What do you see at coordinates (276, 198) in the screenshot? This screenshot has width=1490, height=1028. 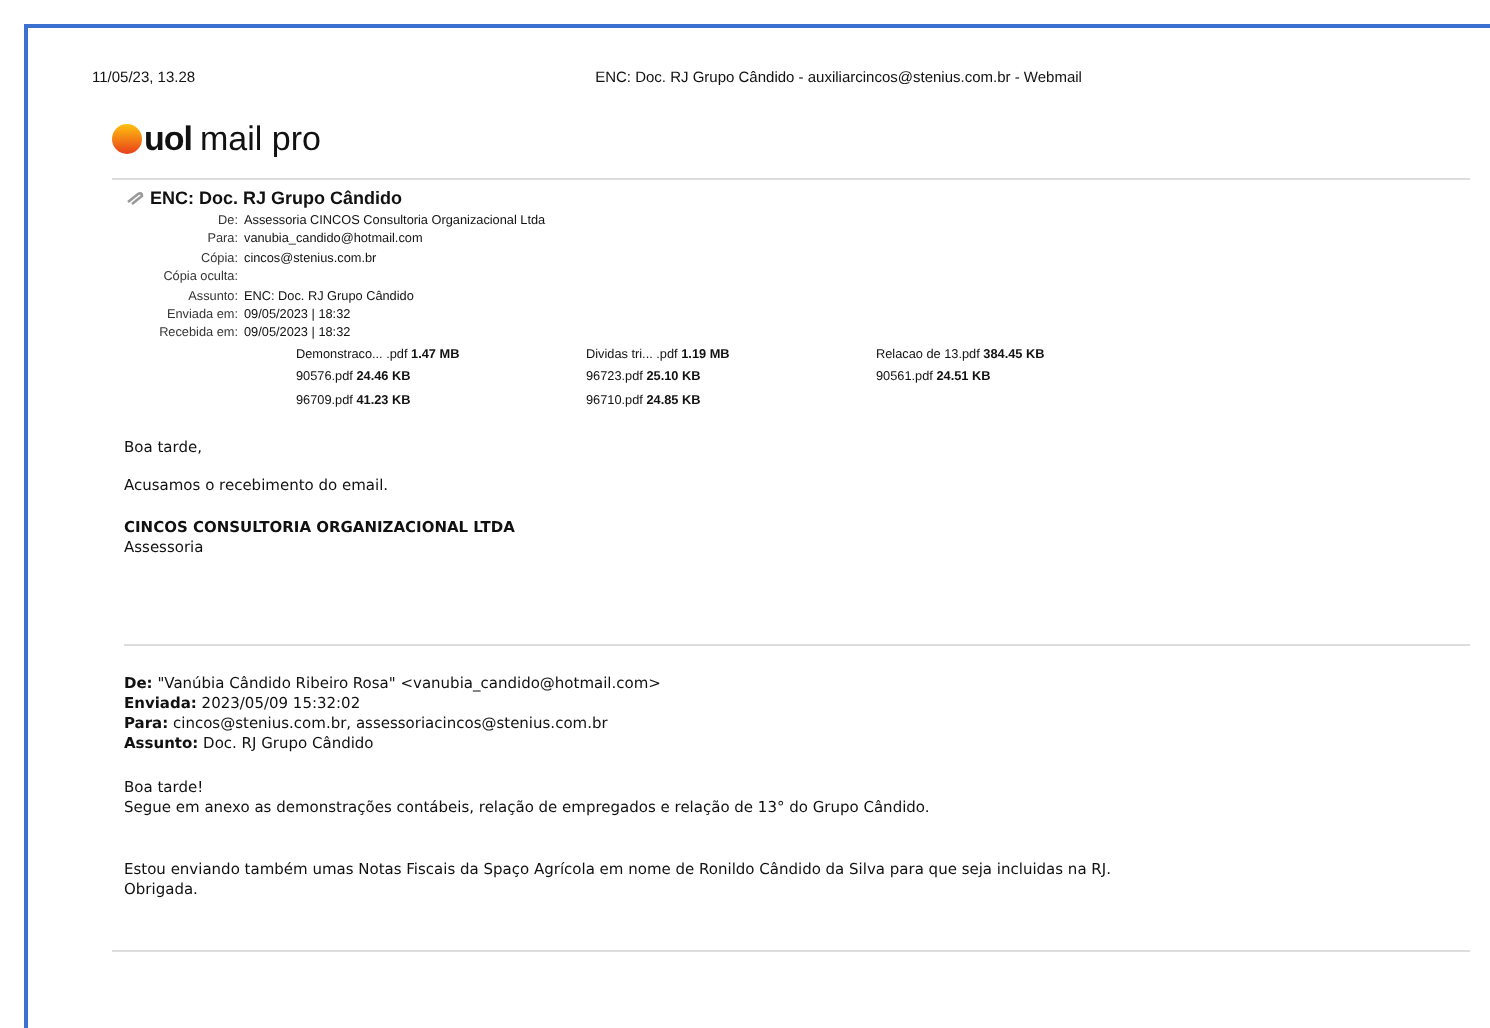 I see `message-subject: ENC: Doc. RJ Grupo Cândido` at bounding box center [276, 198].